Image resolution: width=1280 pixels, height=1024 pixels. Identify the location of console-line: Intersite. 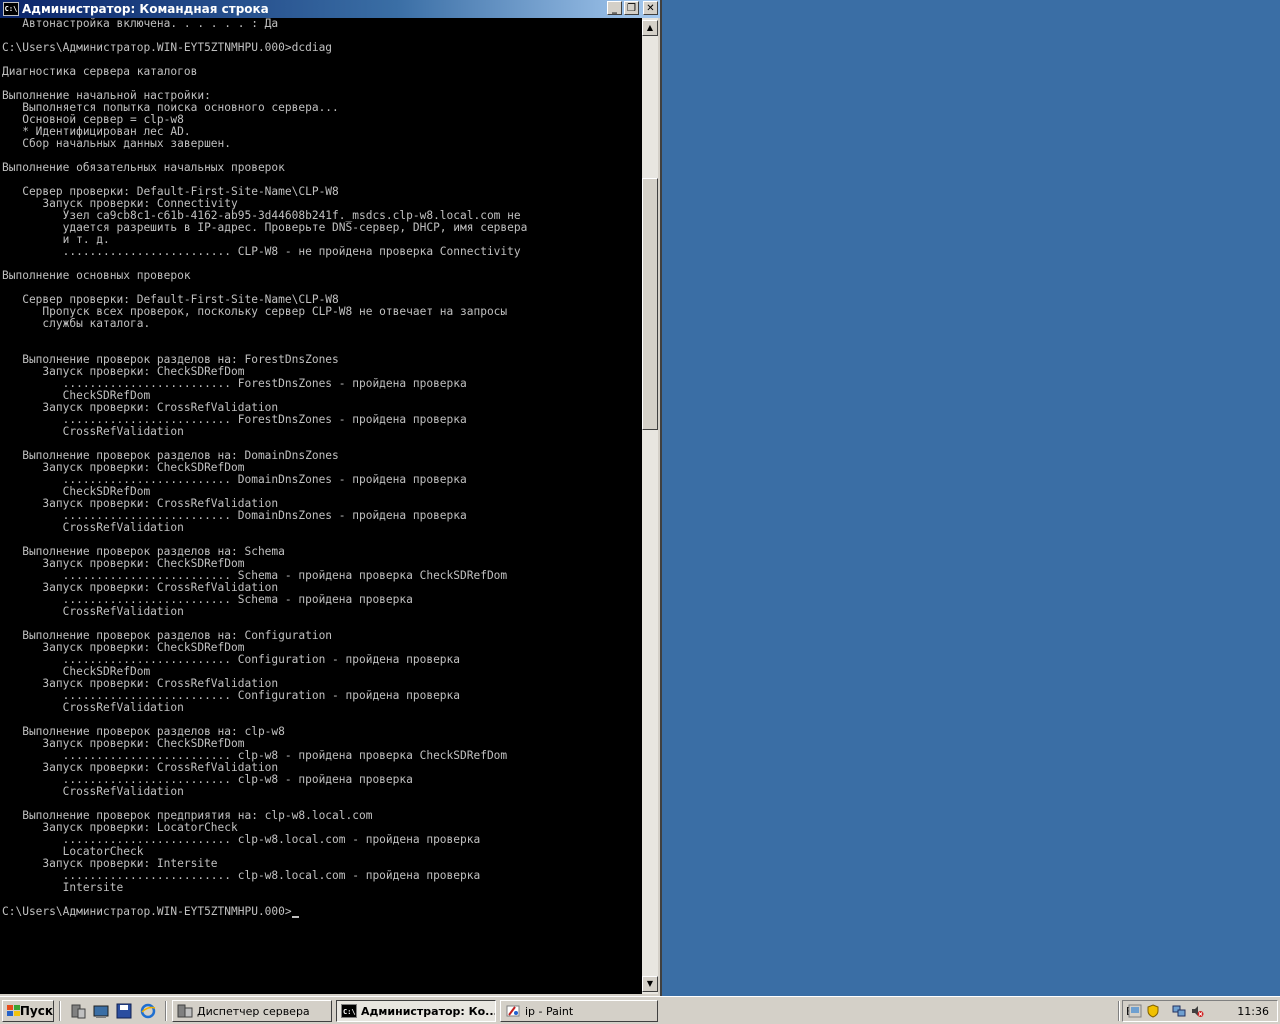
(63, 887).